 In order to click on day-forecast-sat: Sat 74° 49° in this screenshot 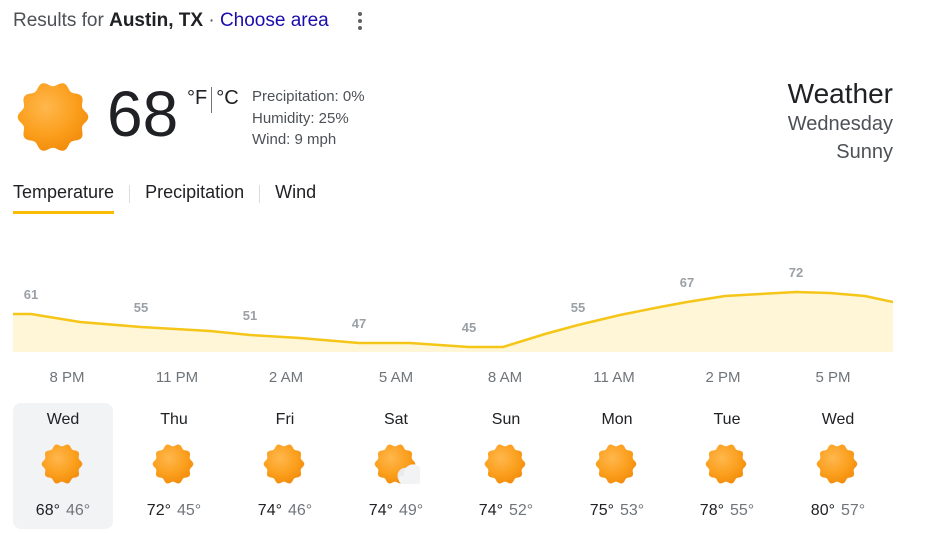, I will do `click(396, 466)`.